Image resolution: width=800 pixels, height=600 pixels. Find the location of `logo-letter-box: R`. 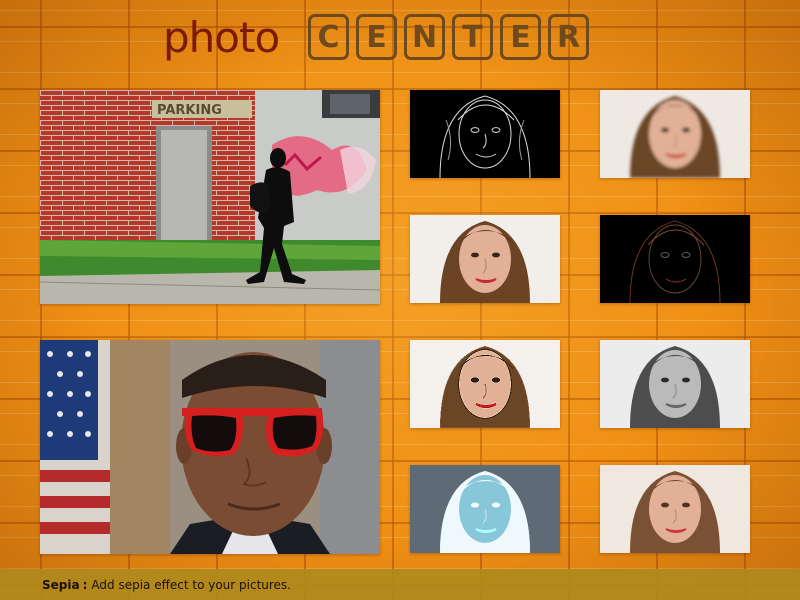

logo-letter-box: R is located at coordinates (568, 37).